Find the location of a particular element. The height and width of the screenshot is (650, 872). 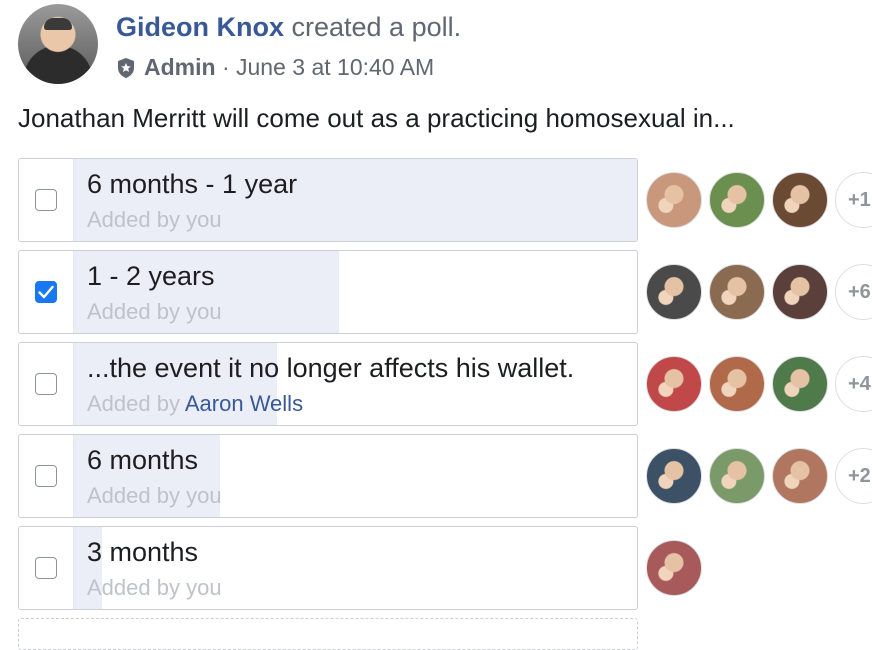

voter-avatars: +6 is located at coordinates (759, 292).